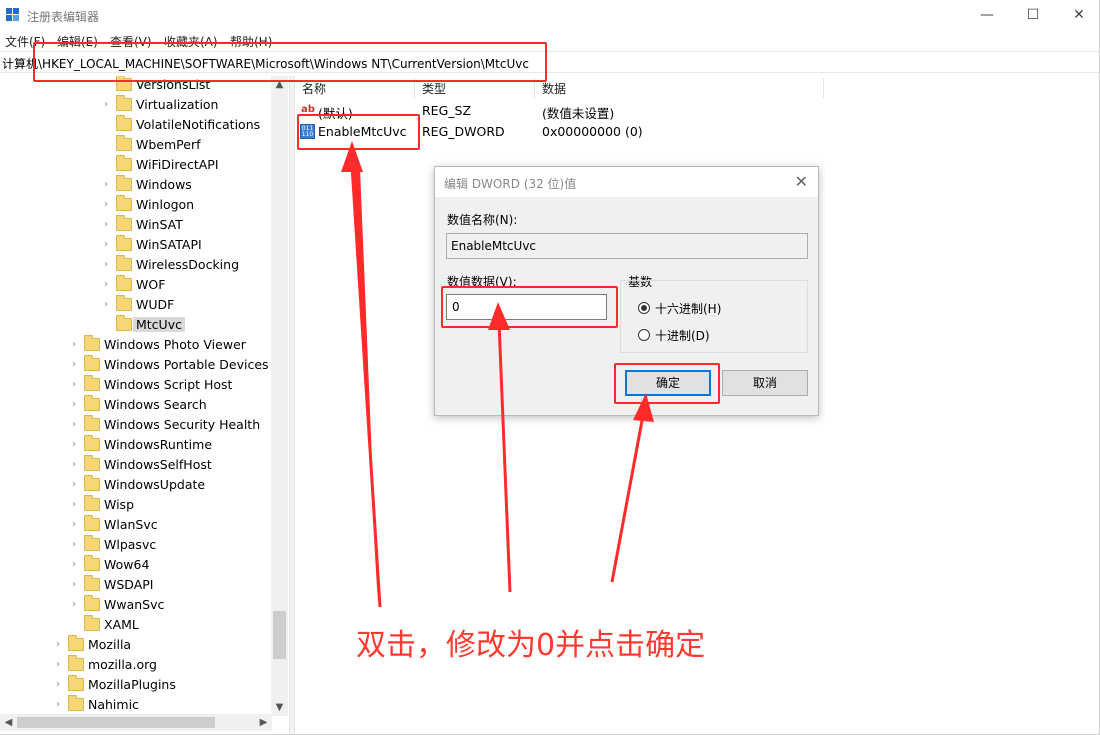 The image size is (1100, 735). I want to click on dialog-titlebar: 编辑 DWORD (32 位)值 ✕, so click(626, 182).